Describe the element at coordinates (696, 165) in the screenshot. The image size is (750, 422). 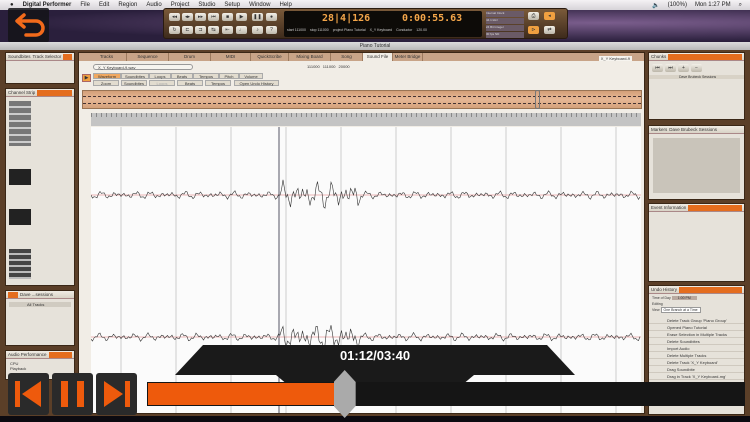
I see `markers-list` at that location.